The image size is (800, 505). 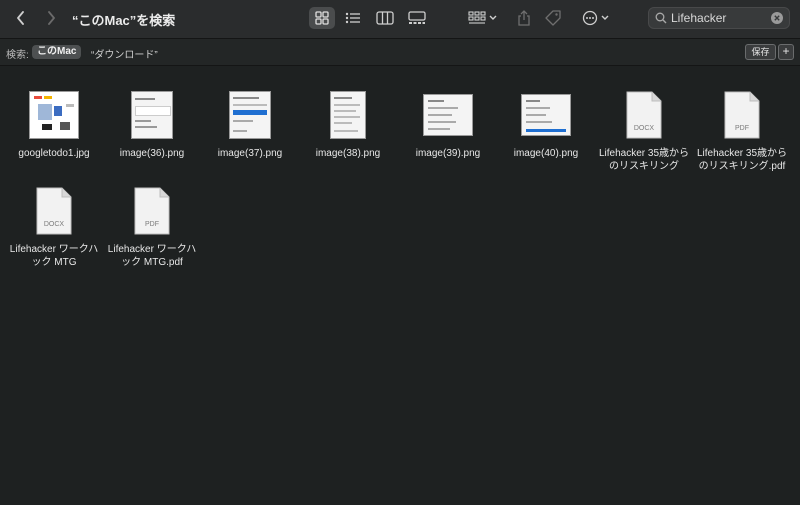 I want to click on file-name: image(38).png, so click(x=348, y=153).